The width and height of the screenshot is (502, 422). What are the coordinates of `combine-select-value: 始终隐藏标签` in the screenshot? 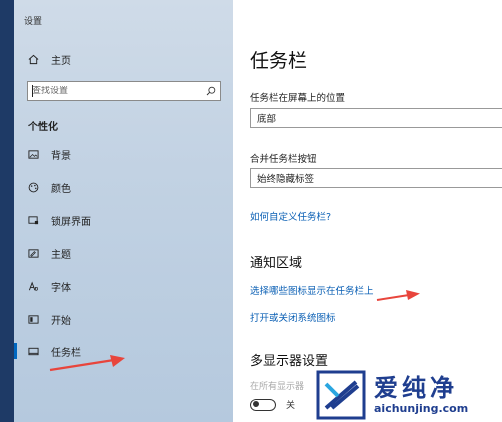 It's located at (286, 179).